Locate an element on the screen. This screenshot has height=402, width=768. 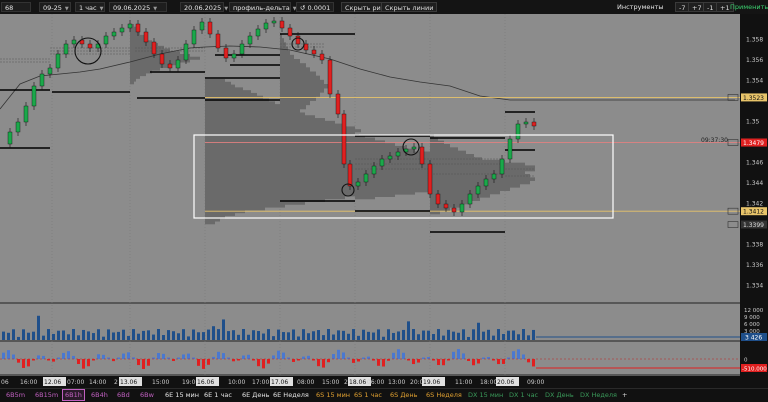
time-axis-label: 18:00 is located at coordinates (488, 382).